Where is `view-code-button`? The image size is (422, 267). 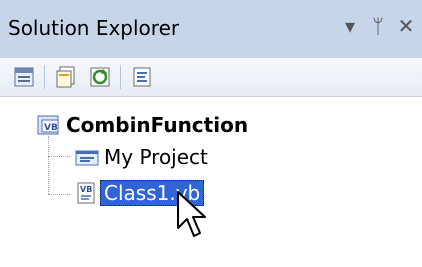
view-code-button is located at coordinates (142, 77).